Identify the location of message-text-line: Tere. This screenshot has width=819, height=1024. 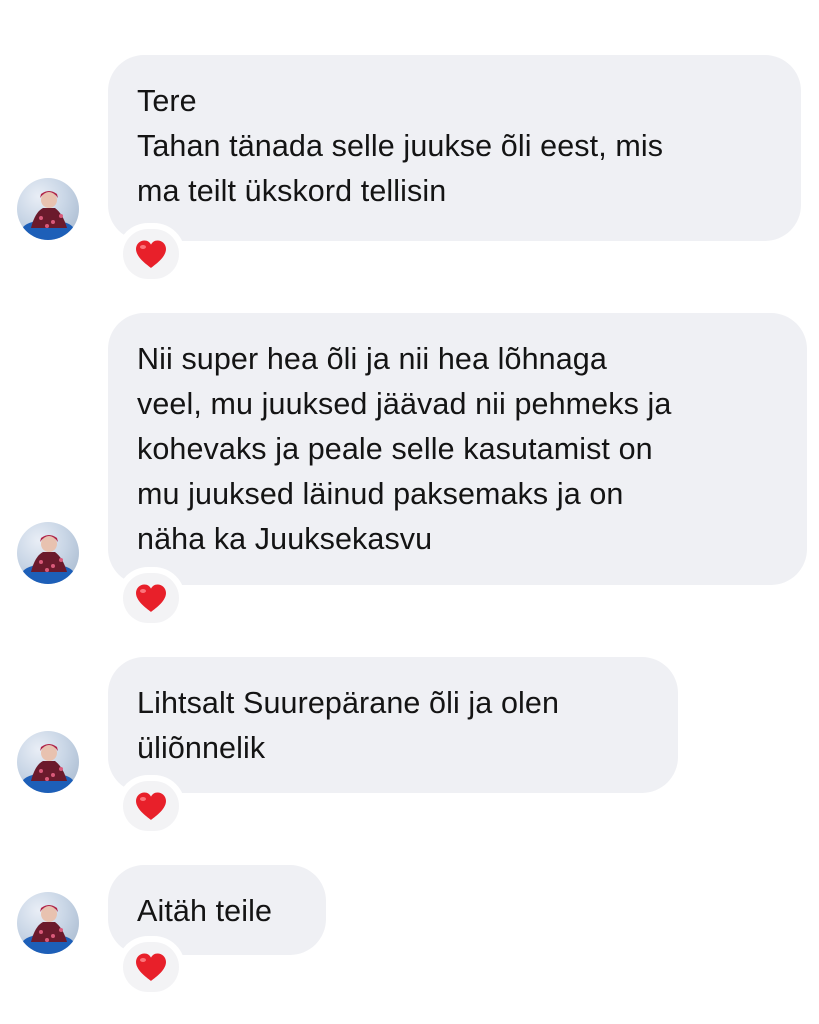
(167, 101).